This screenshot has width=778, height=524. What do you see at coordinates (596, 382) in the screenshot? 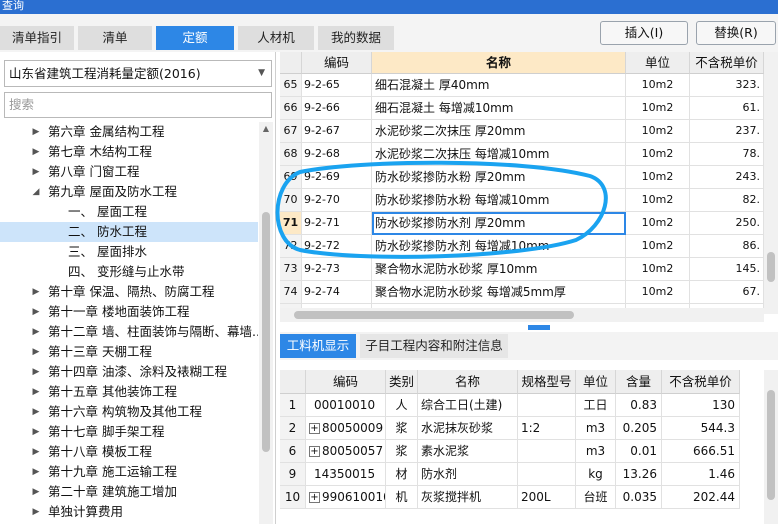
I see `header-unit: 单位` at bounding box center [596, 382].